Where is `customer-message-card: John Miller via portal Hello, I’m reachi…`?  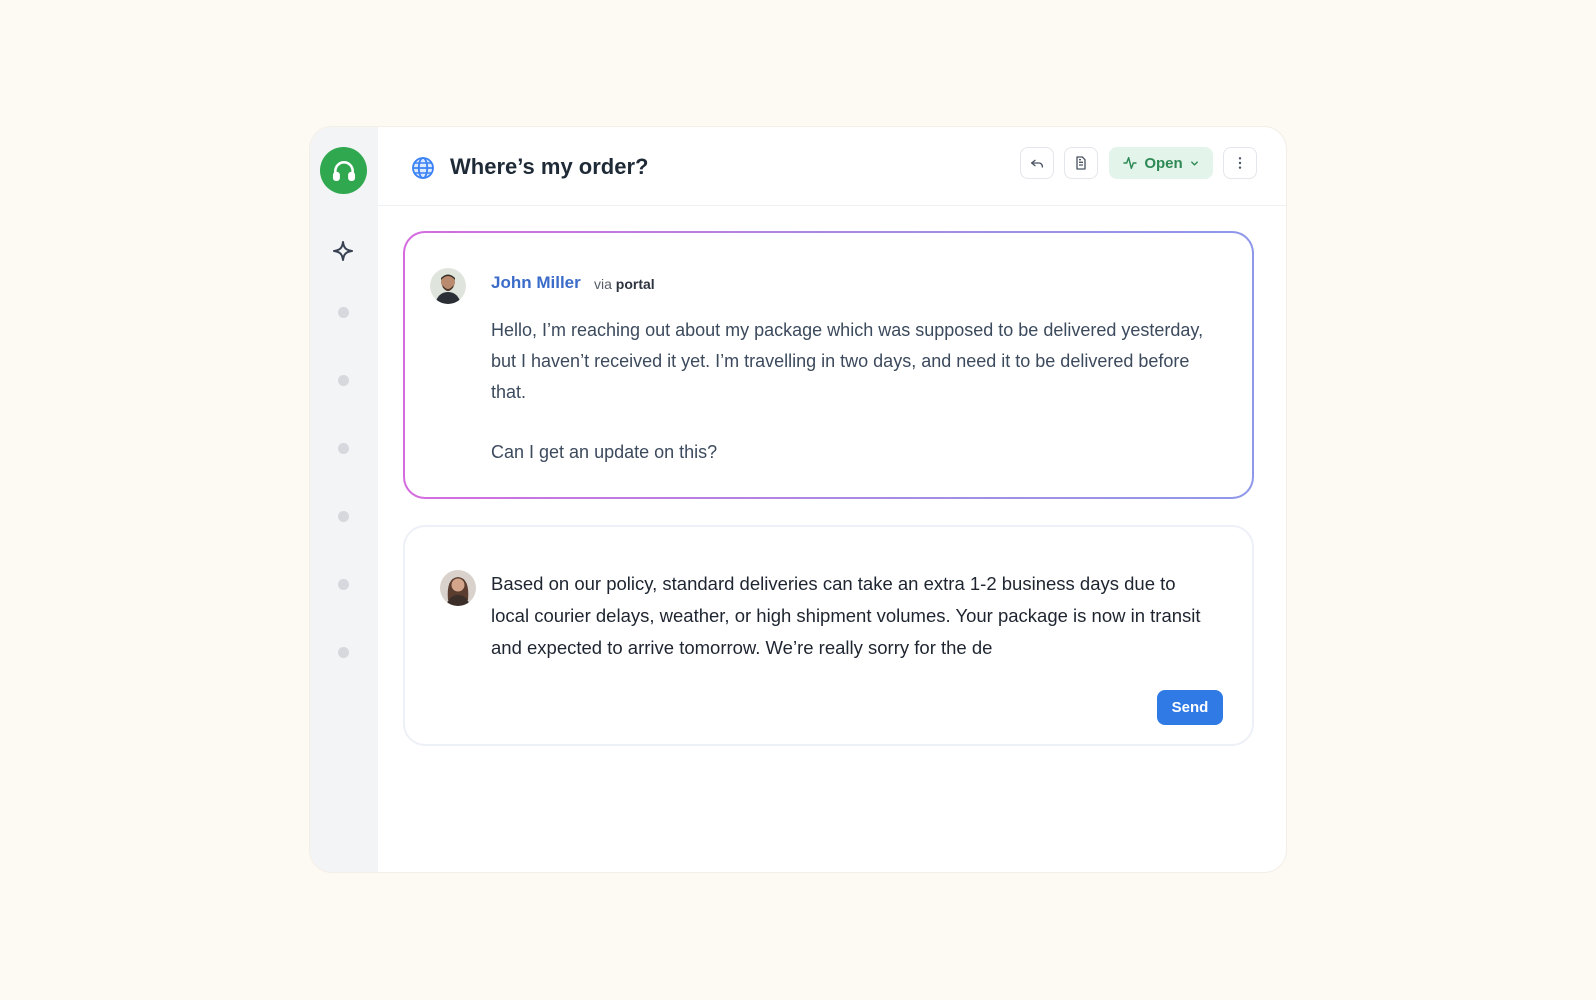
customer-message-card: John Miller via portal Hello, I’m reachi… is located at coordinates (828, 365).